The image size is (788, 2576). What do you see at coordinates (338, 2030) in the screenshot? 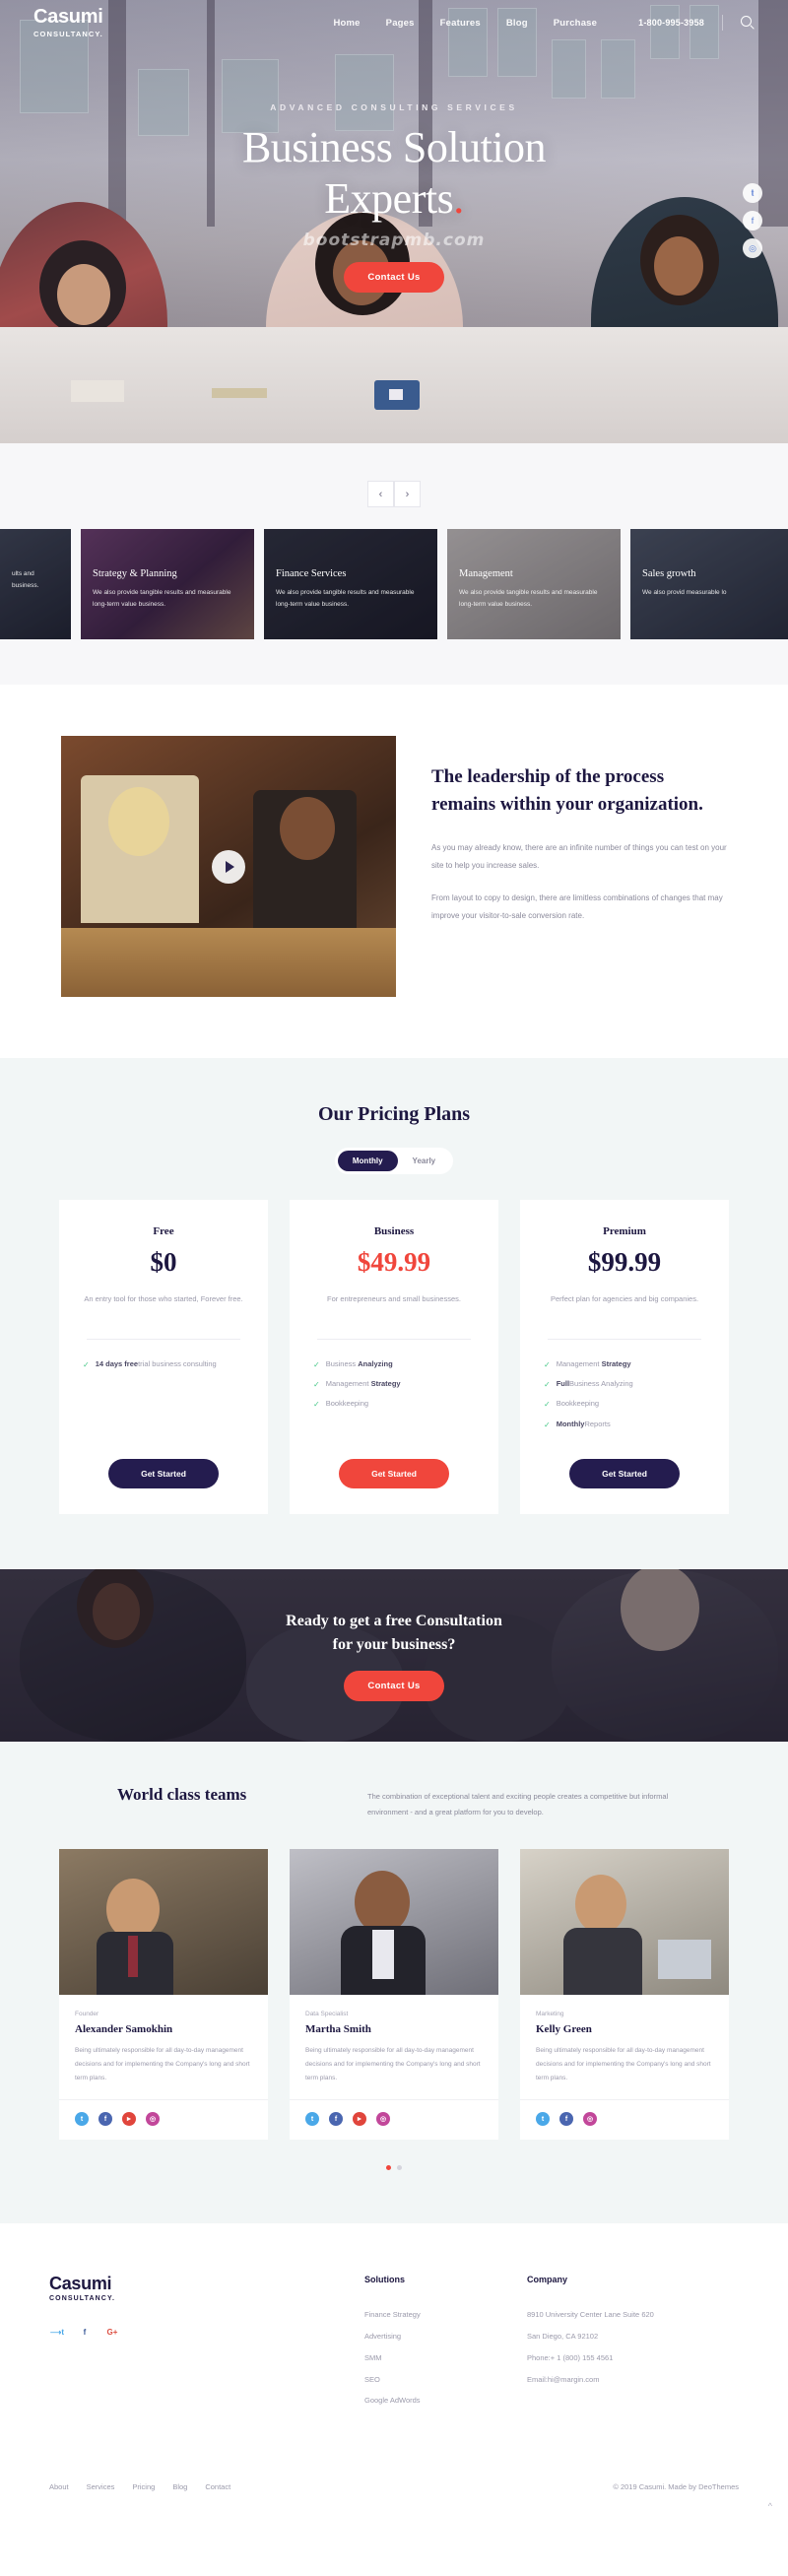
I see `team-member-name: Martha Smith` at bounding box center [338, 2030].